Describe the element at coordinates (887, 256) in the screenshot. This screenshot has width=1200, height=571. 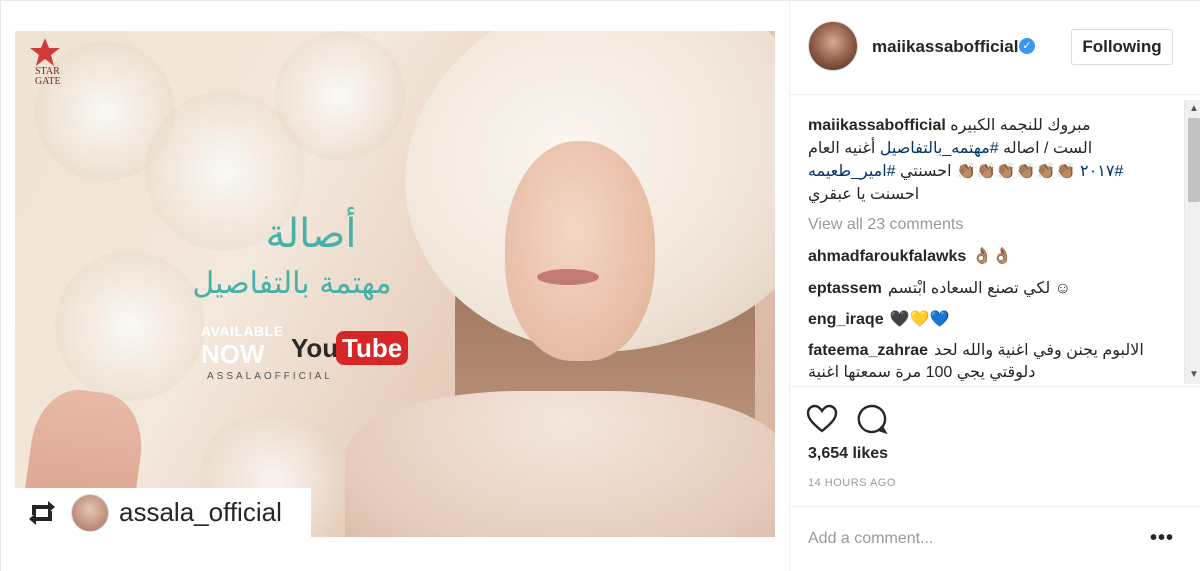
I see `comment-username: ahmadfaroukfalawks` at that location.